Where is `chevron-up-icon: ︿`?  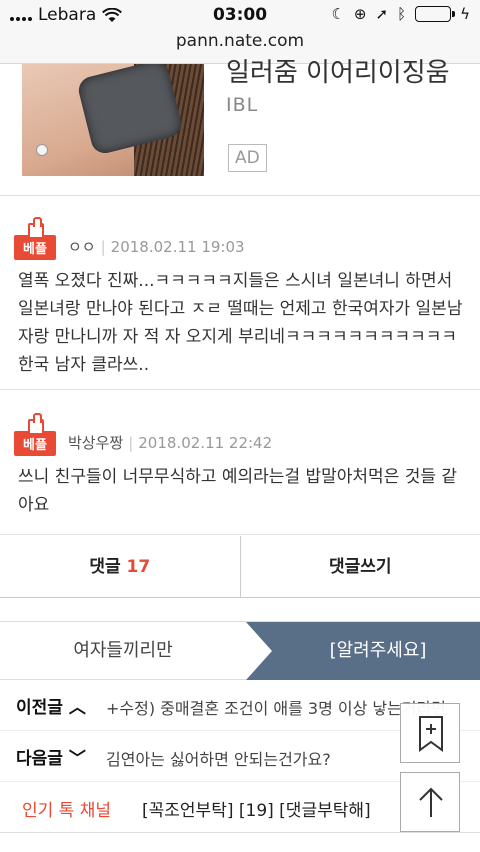
chevron-up-icon: ︿ is located at coordinates (77, 708).